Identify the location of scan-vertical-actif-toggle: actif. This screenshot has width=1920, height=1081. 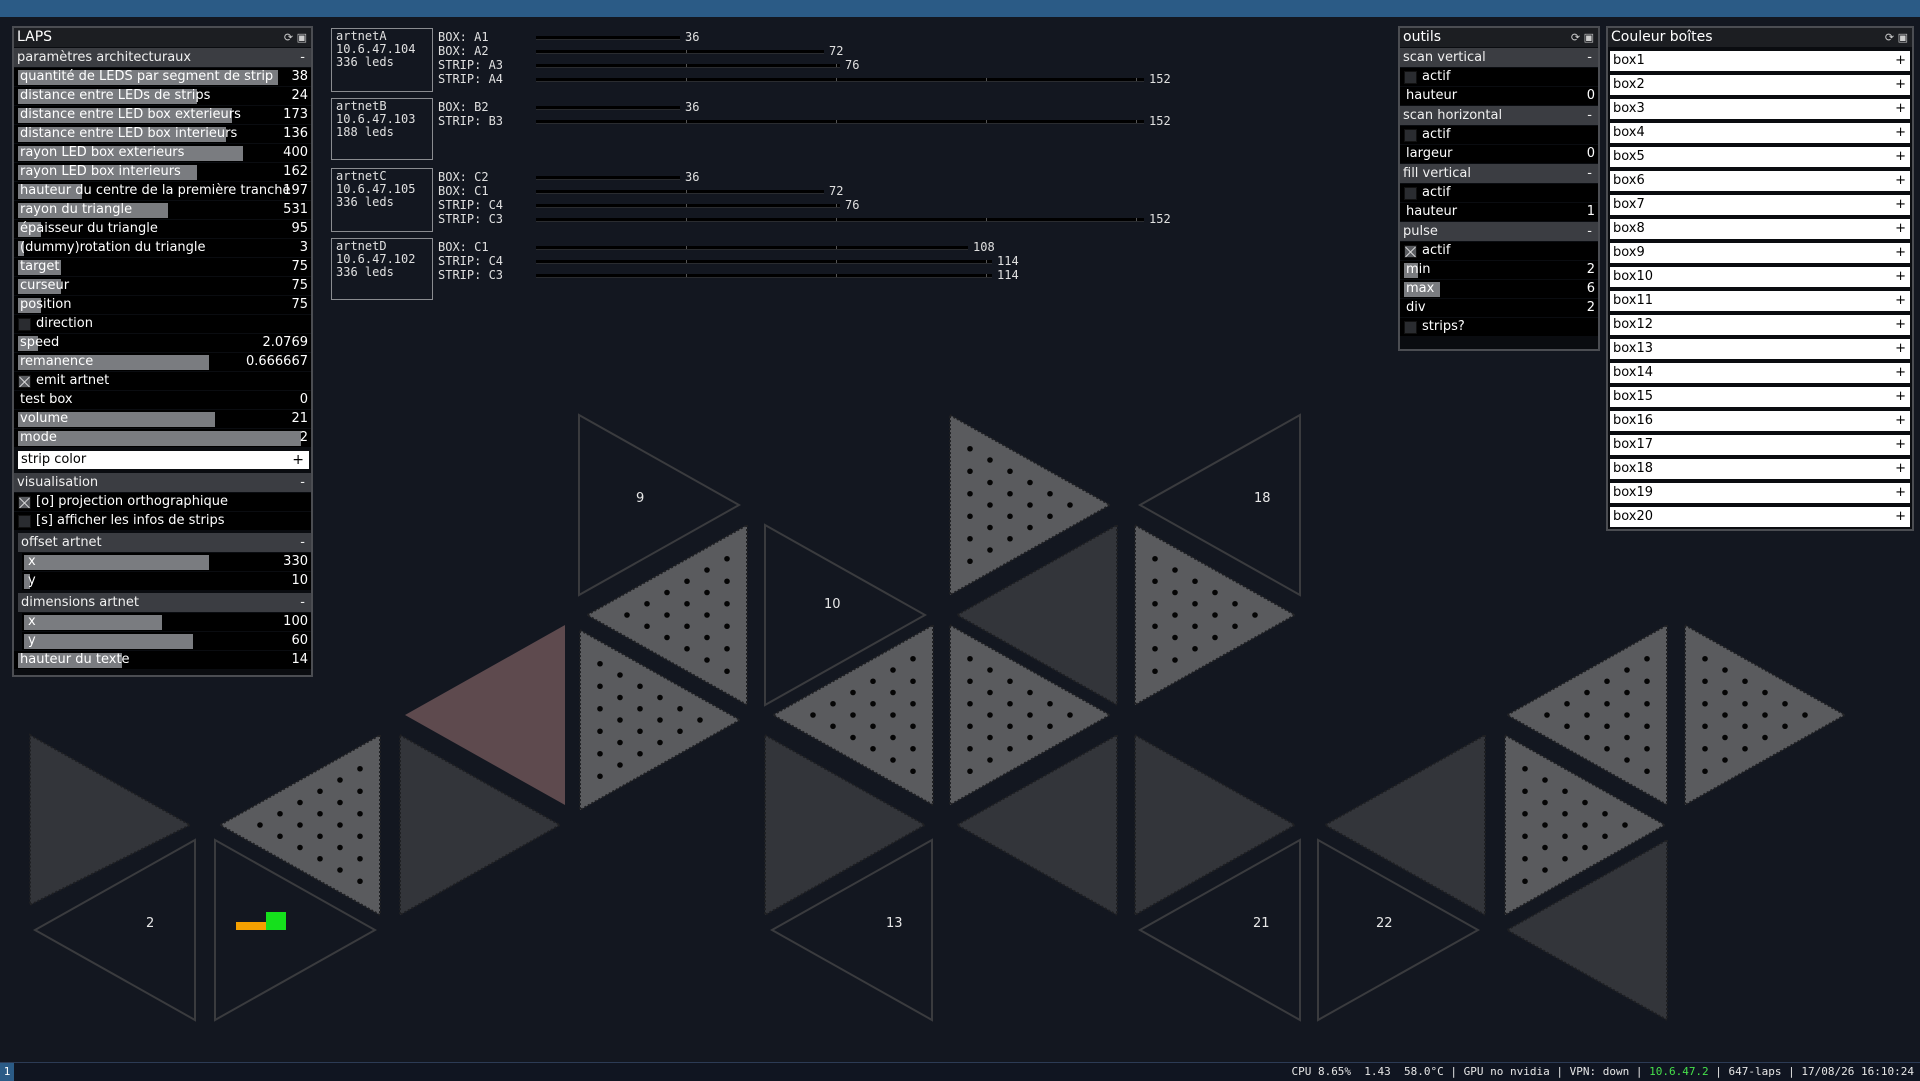
(1499, 77).